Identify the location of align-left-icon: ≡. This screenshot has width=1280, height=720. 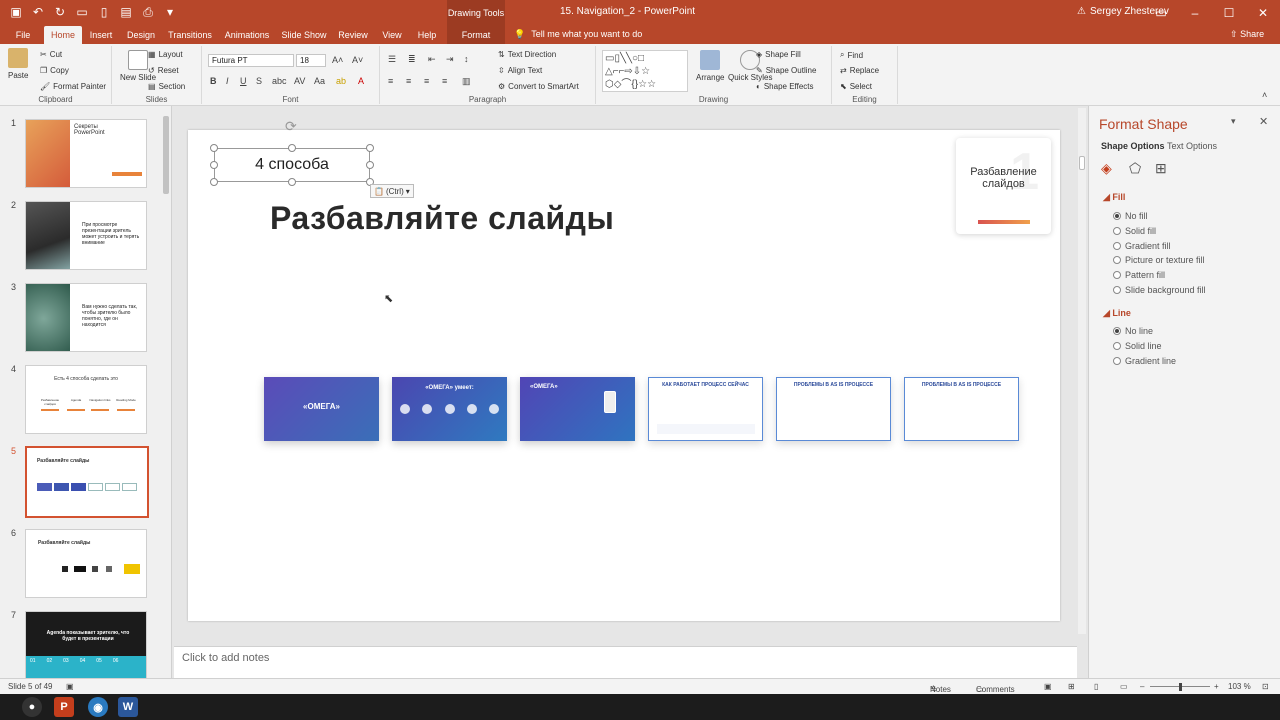
(390, 81).